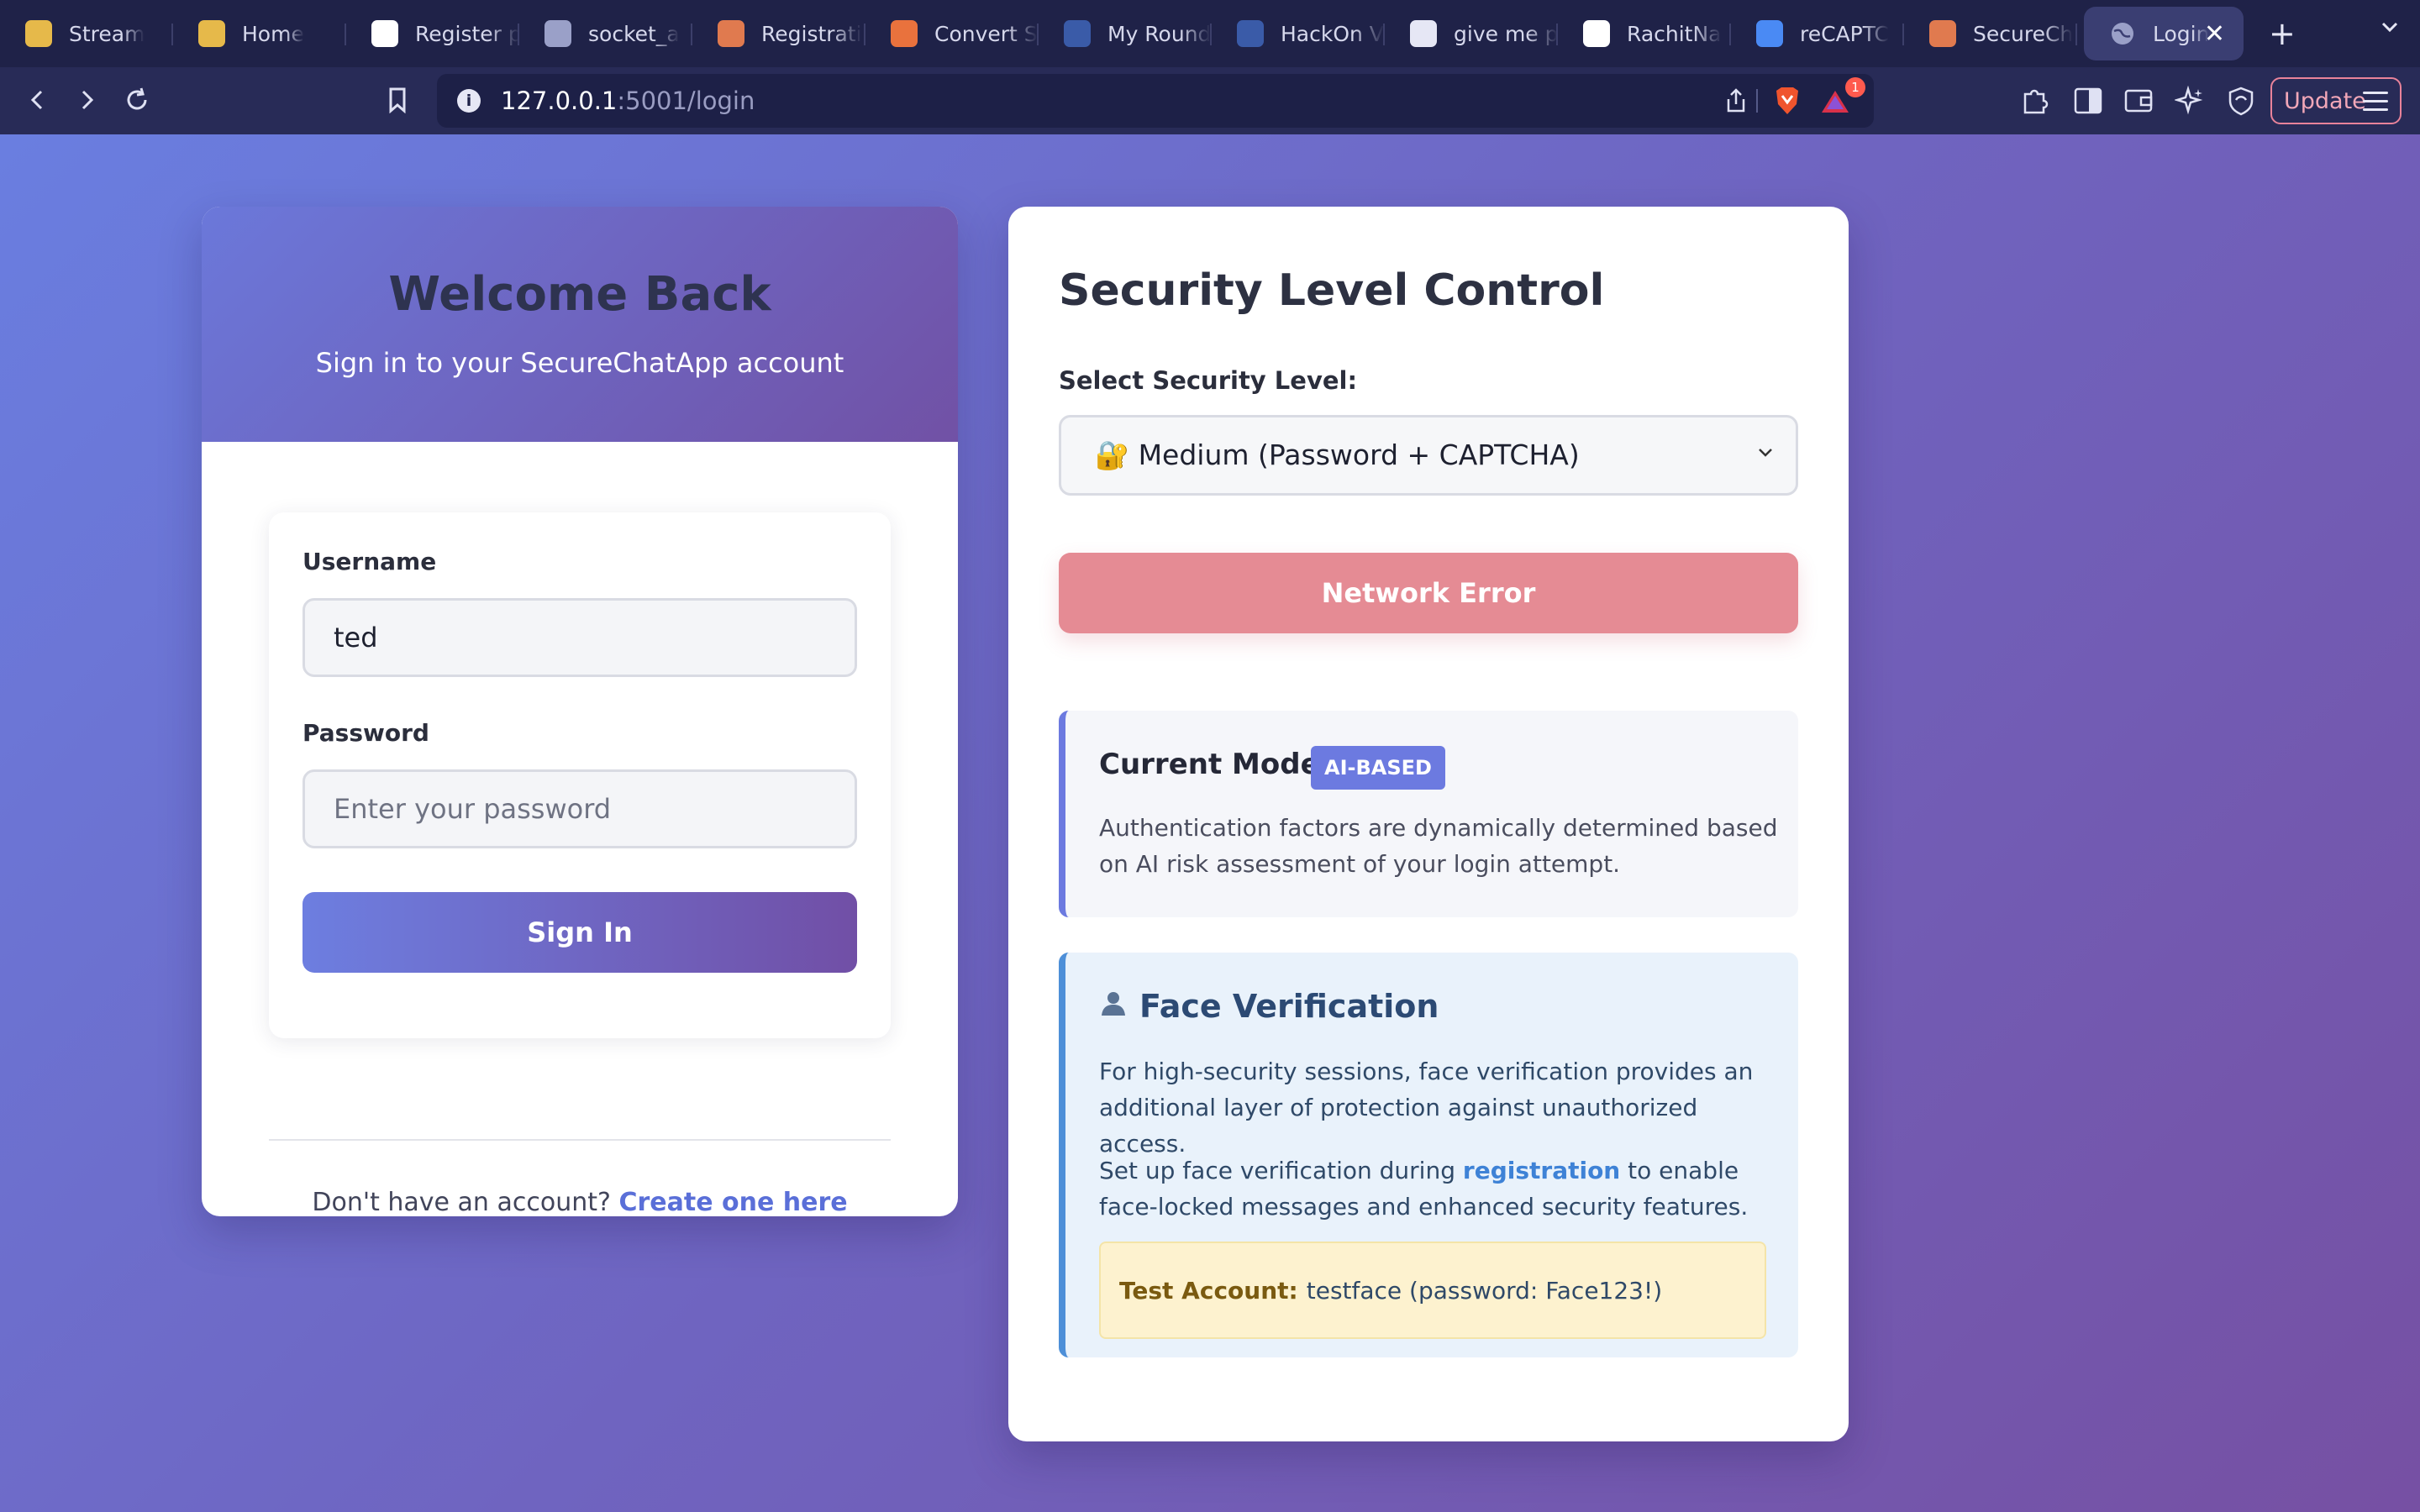 Image resolution: width=2420 pixels, height=1512 pixels. What do you see at coordinates (366, 733) in the screenshot?
I see `password-label: Password` at bounding box center [366, 733].